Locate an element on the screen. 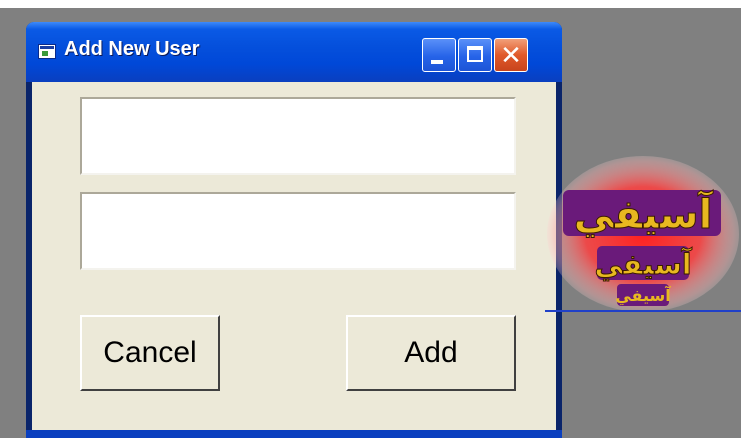  stray-mark: ّ is located at coordinates (489, 3).